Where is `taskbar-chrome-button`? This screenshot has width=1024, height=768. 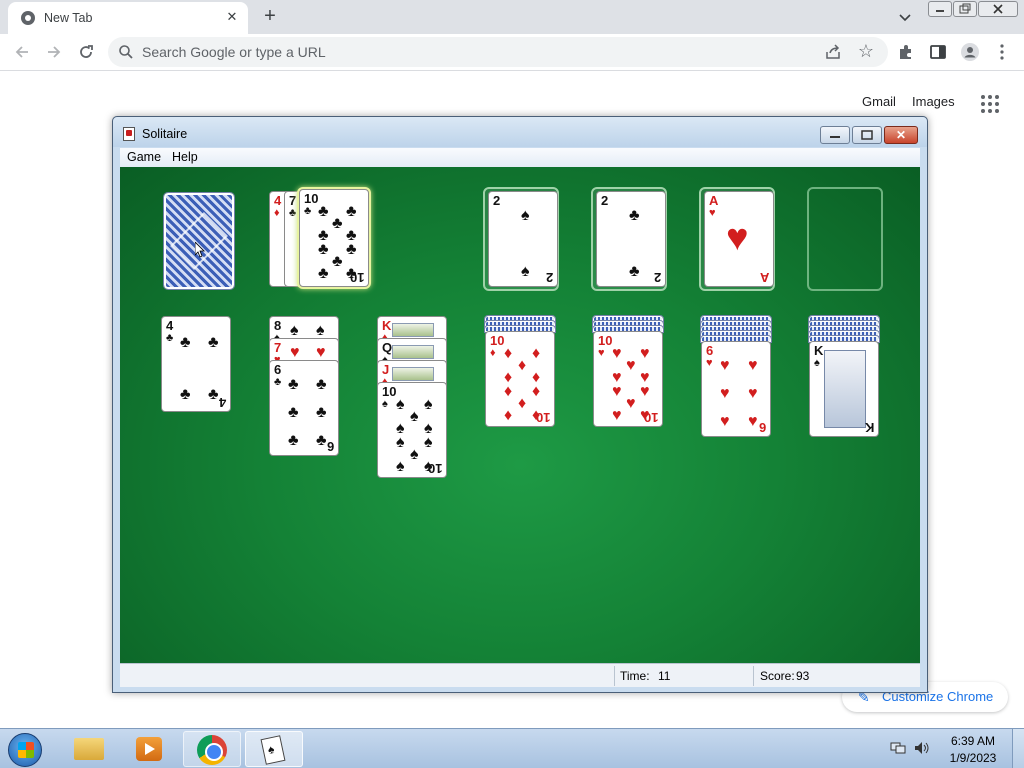 taskbar-chrome-button is located at coordinates (212, 749).